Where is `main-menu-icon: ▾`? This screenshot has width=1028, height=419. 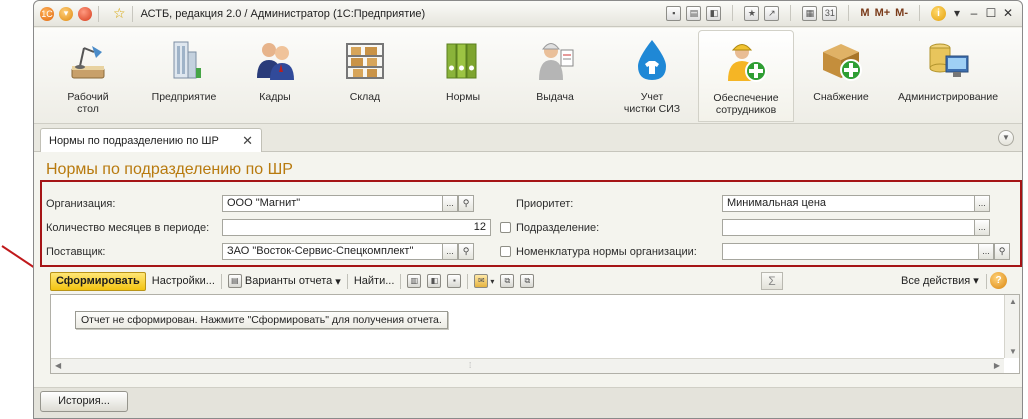 main-menu-icon: ▾ is located at coordinates (66, 13).